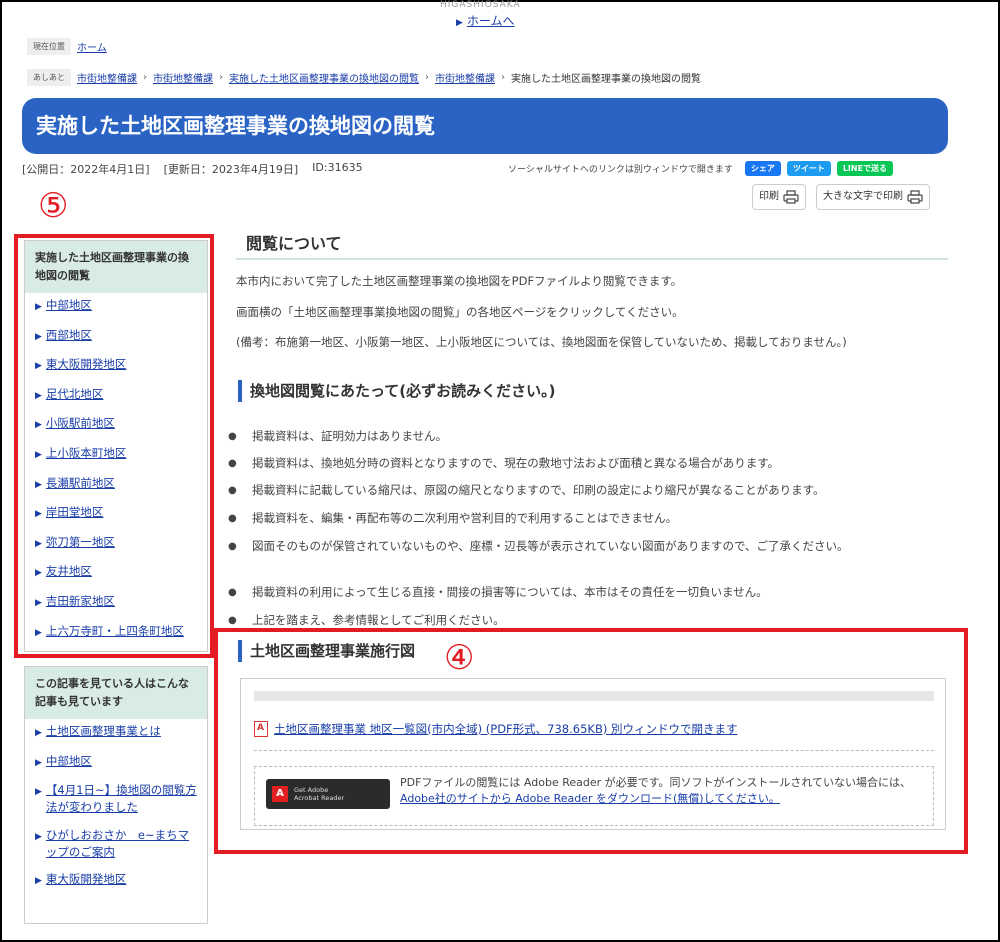 The height and width of the screenshot is (942, 1000). Describe the element at coordinates (49, 46) in the screenshot. I see `location-tag: 現在位置` at that location.